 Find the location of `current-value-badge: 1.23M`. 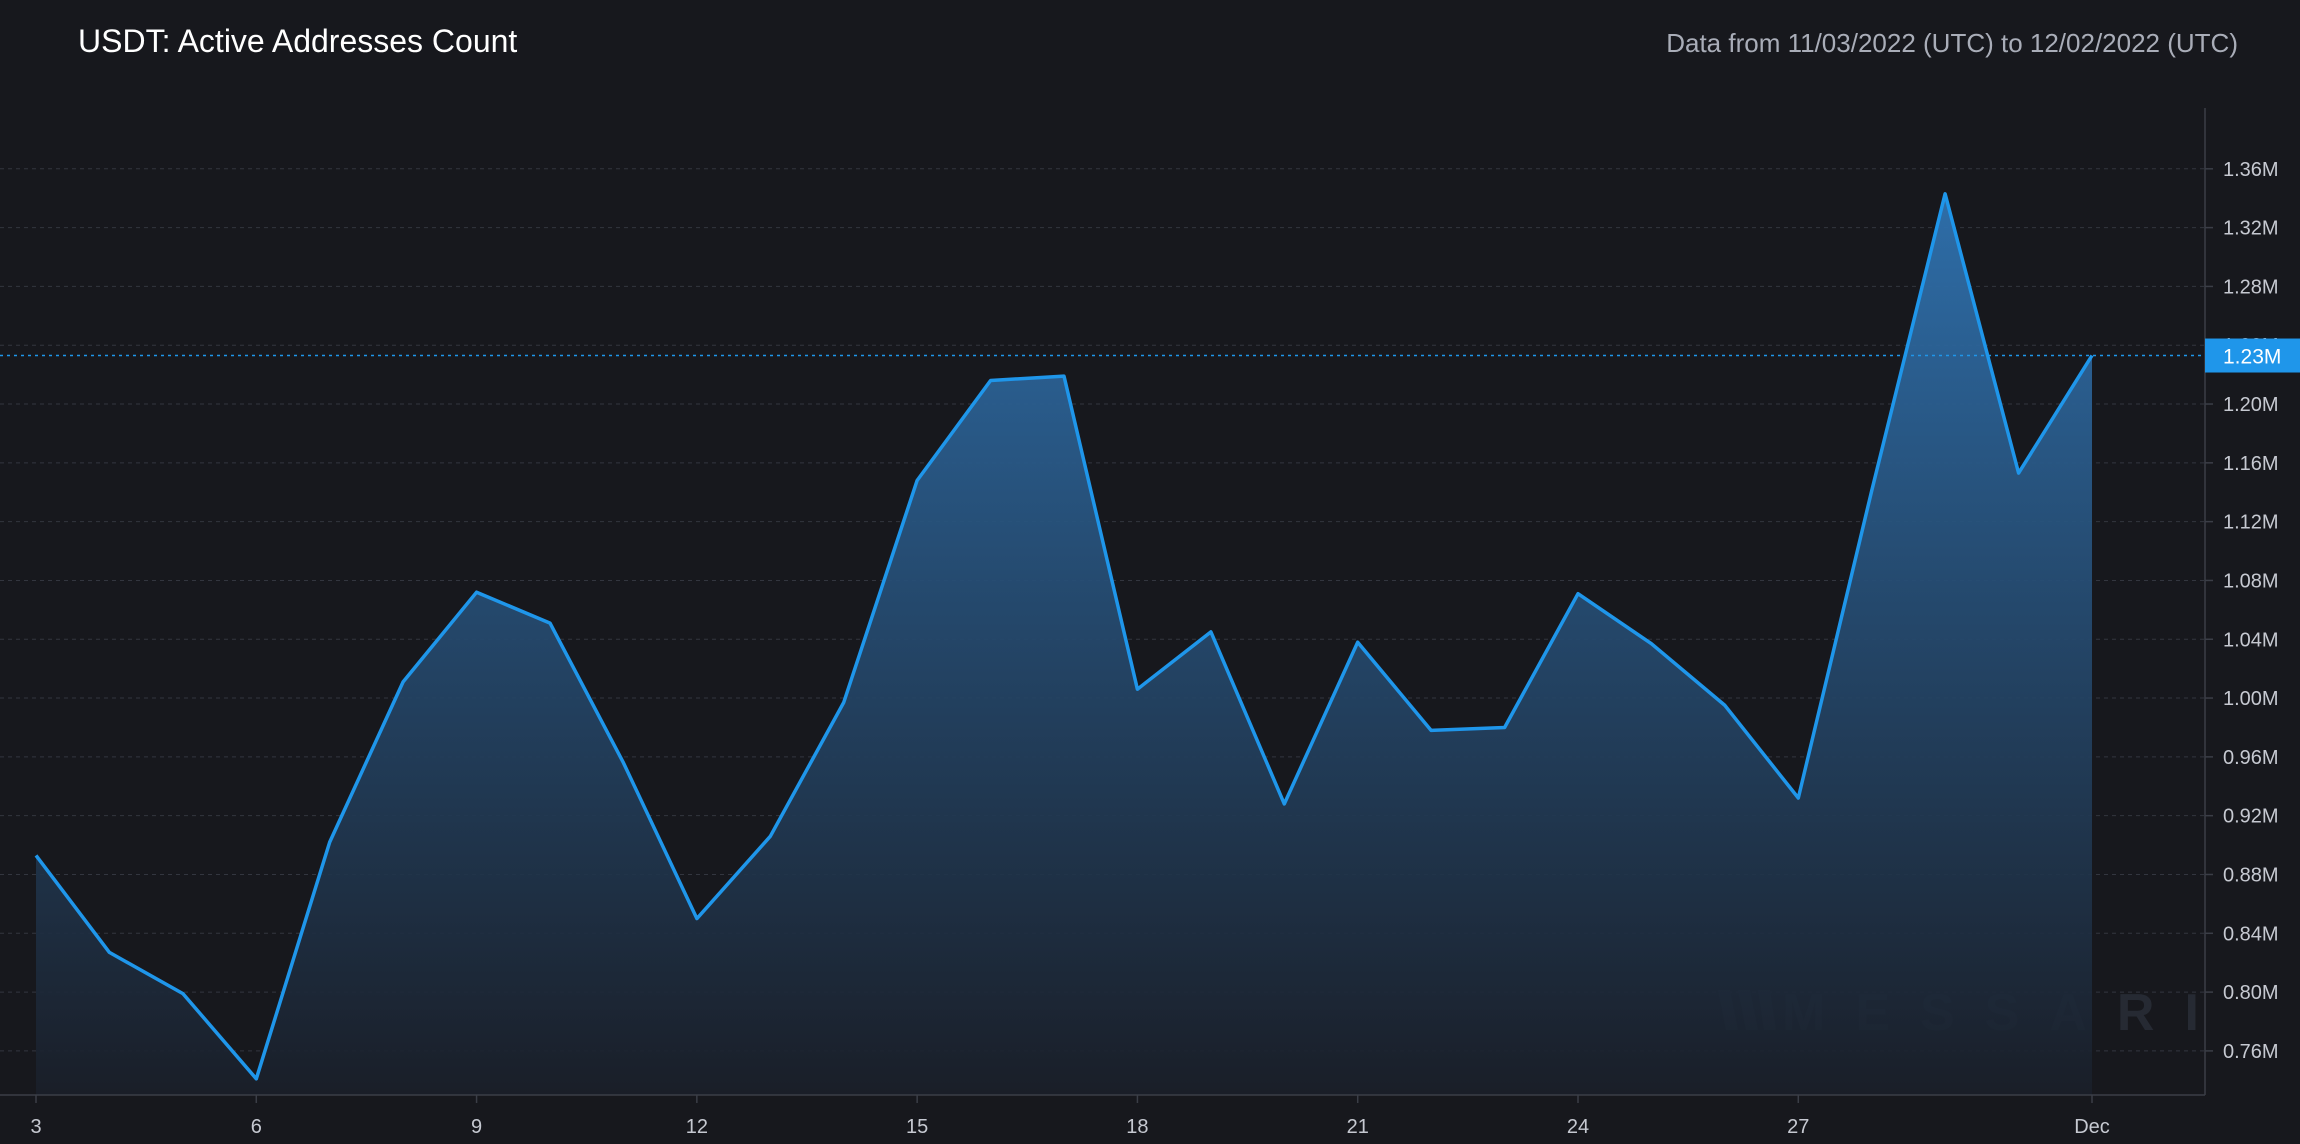

current-value-badge: 1.23M is located at coordinates (2252, 355).